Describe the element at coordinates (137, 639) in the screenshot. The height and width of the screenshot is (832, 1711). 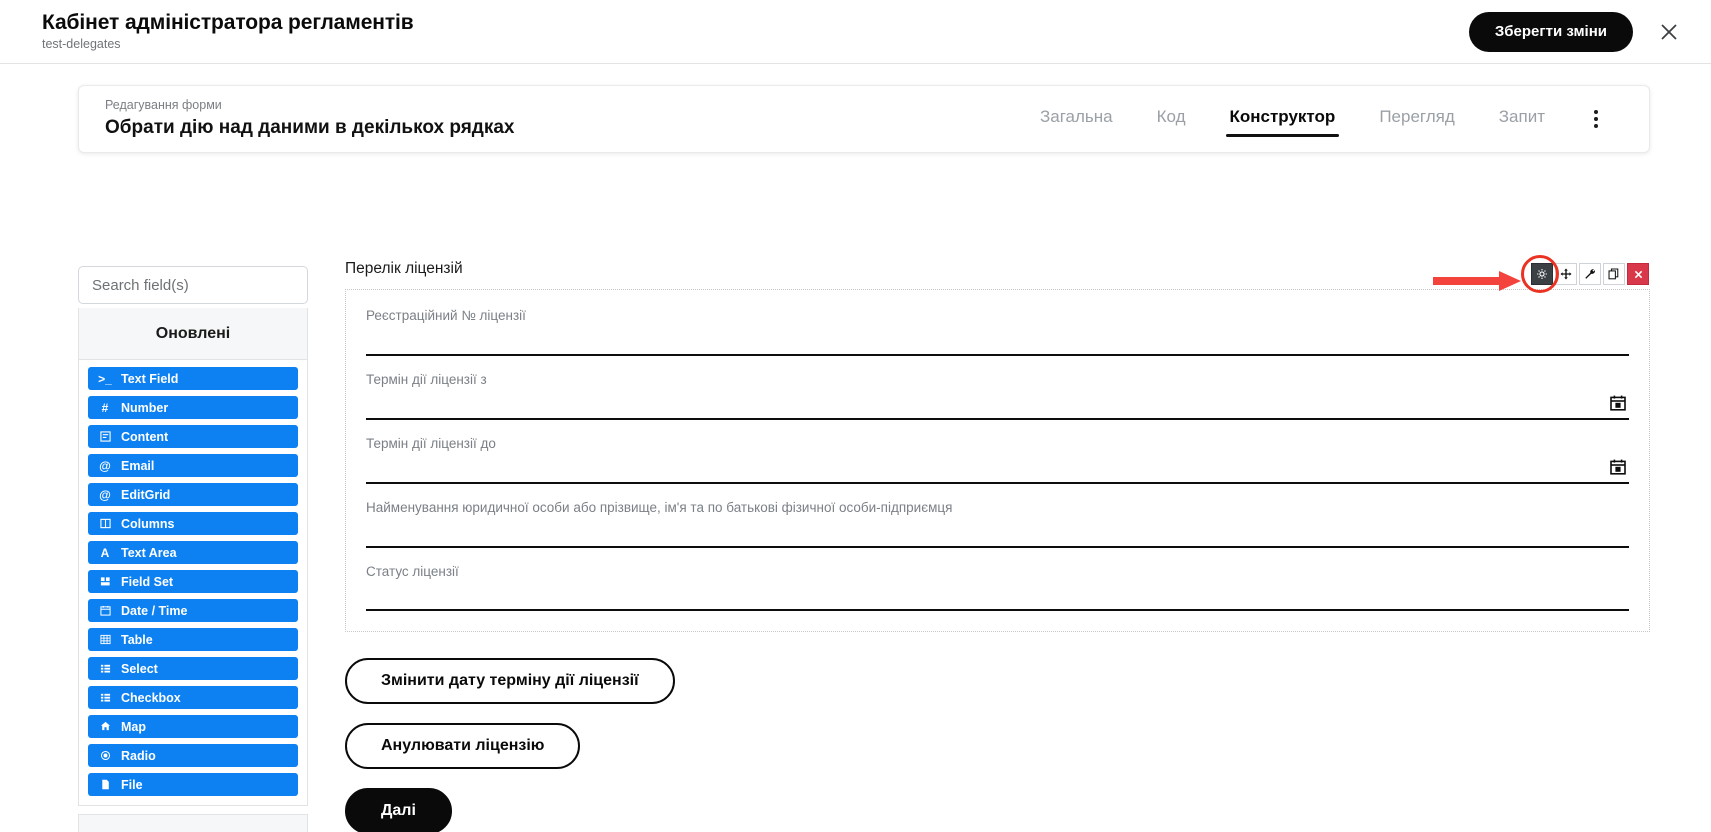
I see `component-label: Table` at that location.